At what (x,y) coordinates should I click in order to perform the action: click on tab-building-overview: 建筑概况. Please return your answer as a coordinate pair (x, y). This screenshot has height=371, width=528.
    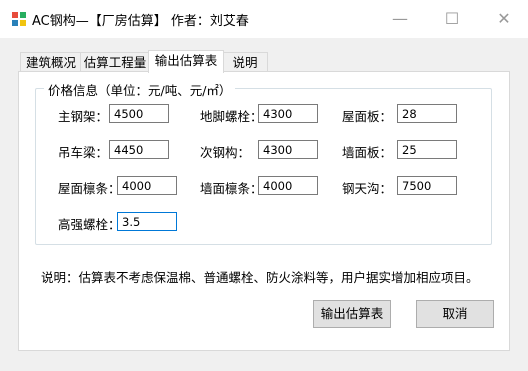
    Looking at the image, I should click on (51, 62).